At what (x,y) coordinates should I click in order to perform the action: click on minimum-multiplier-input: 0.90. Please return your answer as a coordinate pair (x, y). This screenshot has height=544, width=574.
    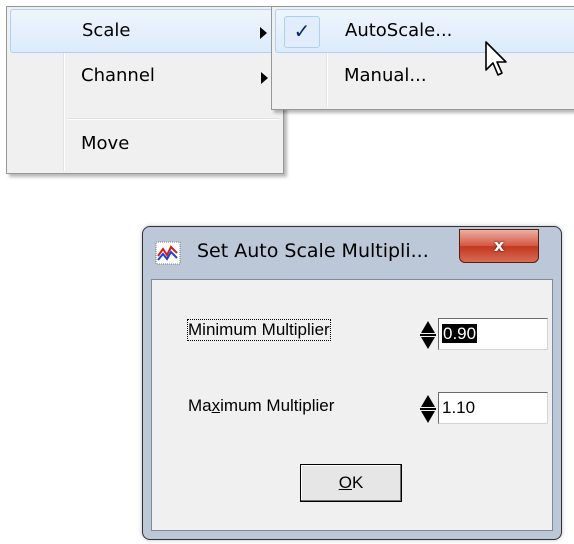
    Looking at the image, I should click on (493, 334).